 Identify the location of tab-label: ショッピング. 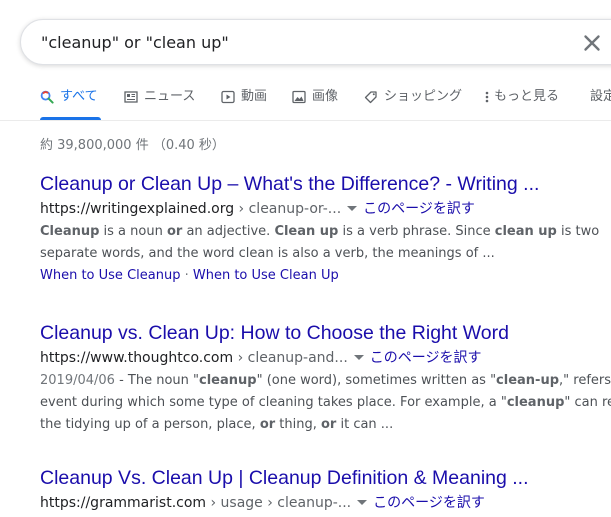
(423, 96).